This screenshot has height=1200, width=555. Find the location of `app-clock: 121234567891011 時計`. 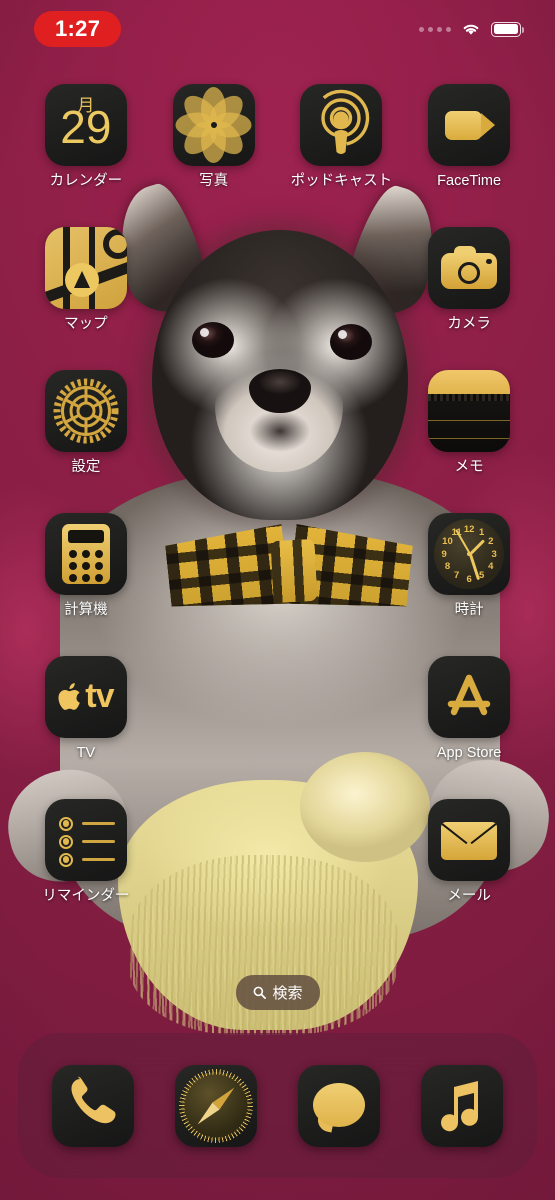

app-clock: 121234567891011 時計 is located at coordinates (469, 565).